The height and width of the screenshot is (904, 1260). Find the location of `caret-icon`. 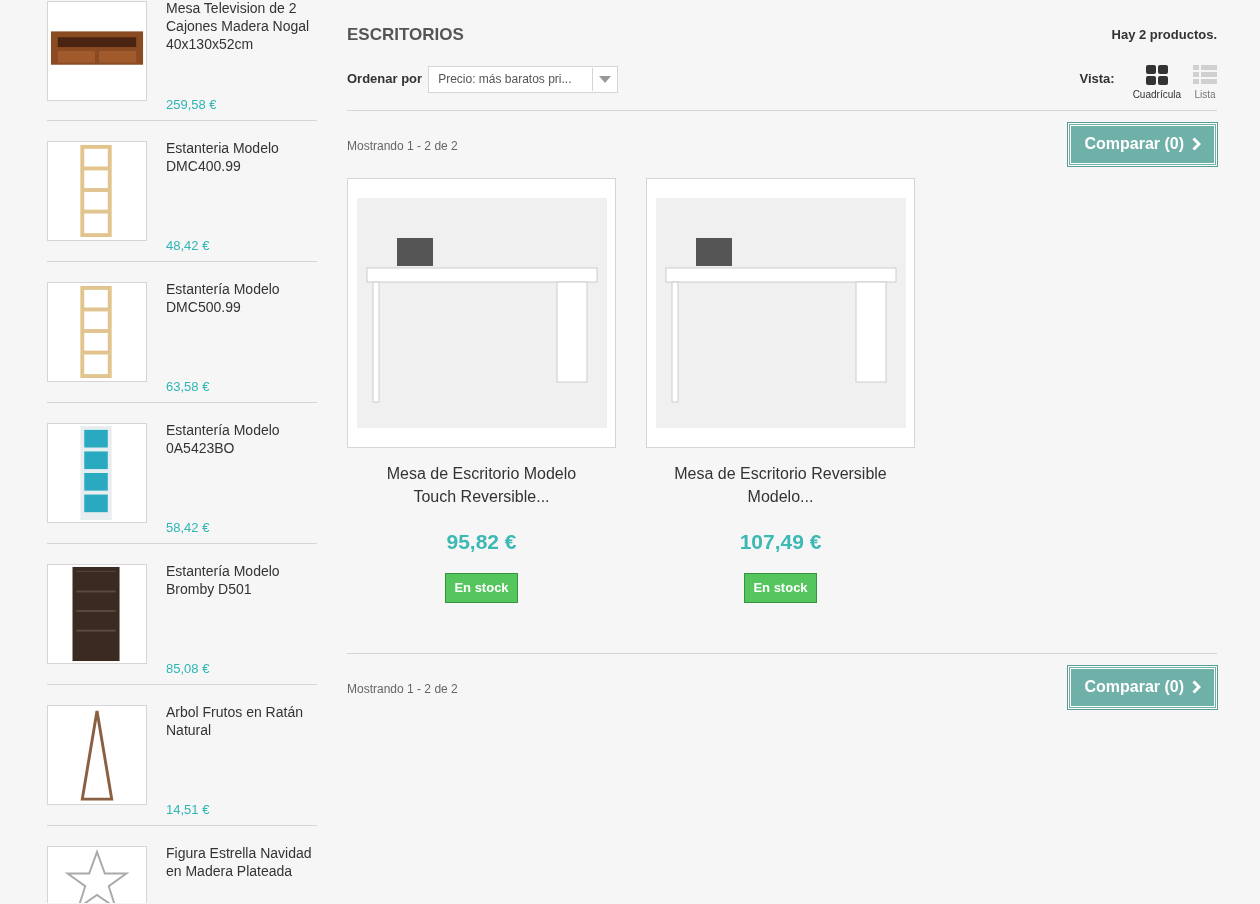

caret-icon is located at coordinates (604, 79).